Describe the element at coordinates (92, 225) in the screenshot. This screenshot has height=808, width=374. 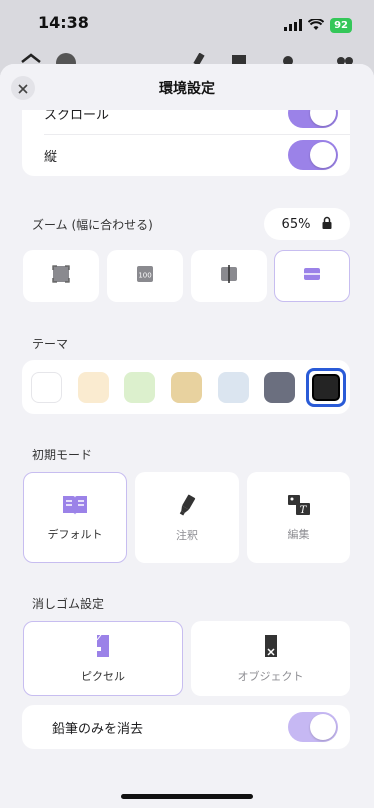
I see `zoom-label: ズーム (幅に合わせる)` at that location.